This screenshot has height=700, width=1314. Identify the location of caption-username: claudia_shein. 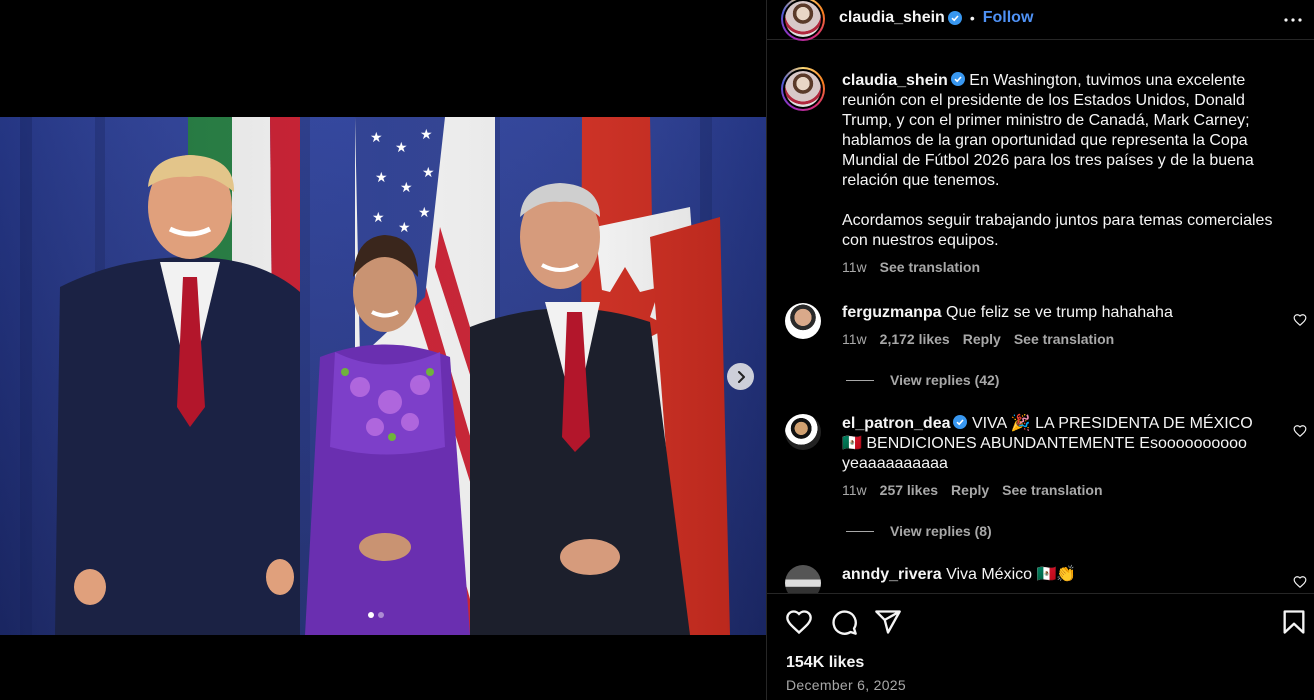
(895, 80).